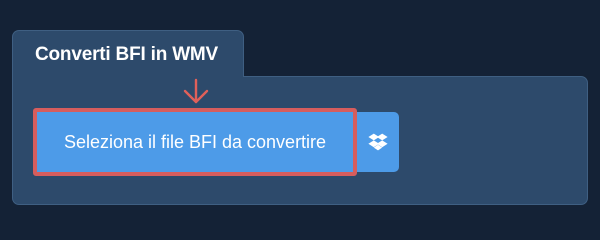 This screenshot has width=600, height=240. I want to click on tab-title: Converti BFI in WMV, so click(127, 54).